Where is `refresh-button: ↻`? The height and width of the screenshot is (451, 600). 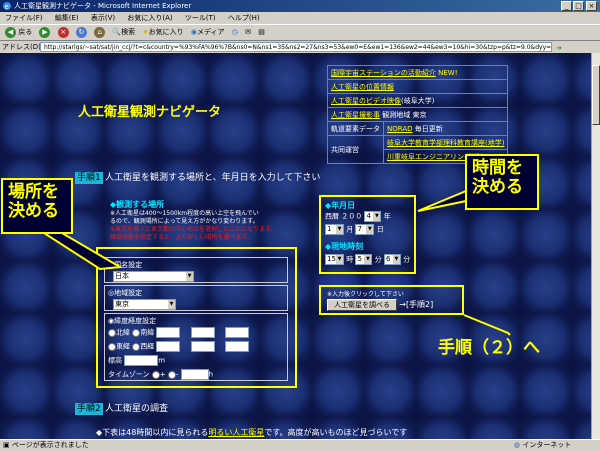 refresh-button: ↻ is located at coordinates (81, 32).